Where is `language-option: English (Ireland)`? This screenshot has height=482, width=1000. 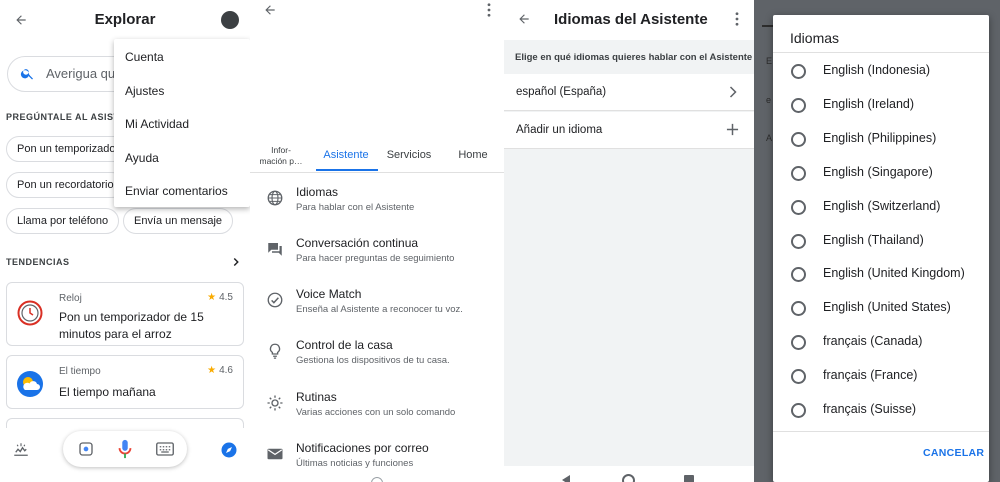 language-option: English (Ireland) is located at coordinates (881, 107).